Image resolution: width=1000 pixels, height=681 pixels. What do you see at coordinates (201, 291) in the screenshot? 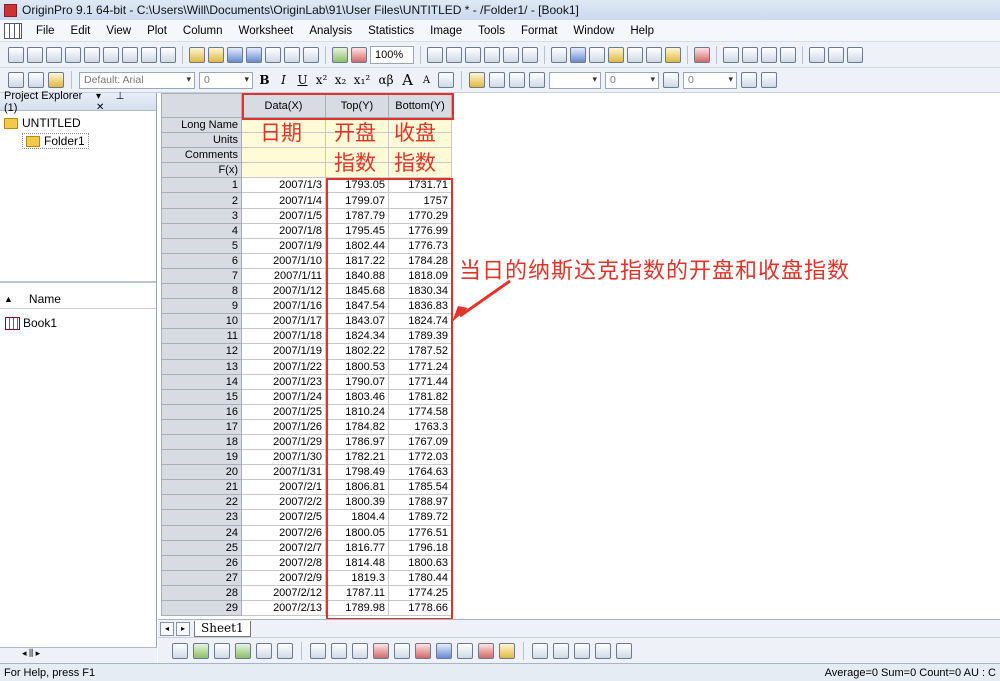
I see `row-number: 8` at bounding box center [201, 291].